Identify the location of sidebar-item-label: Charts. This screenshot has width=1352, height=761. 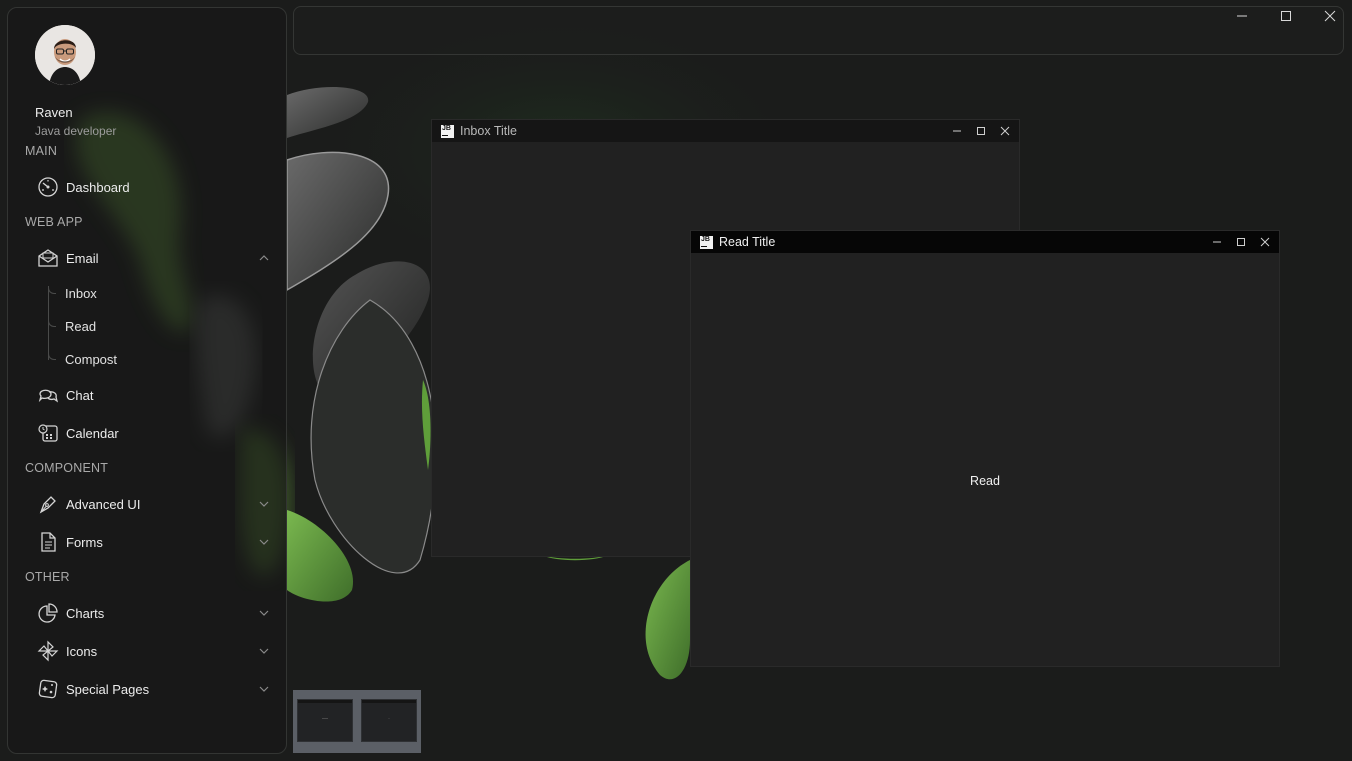
(85, 613).